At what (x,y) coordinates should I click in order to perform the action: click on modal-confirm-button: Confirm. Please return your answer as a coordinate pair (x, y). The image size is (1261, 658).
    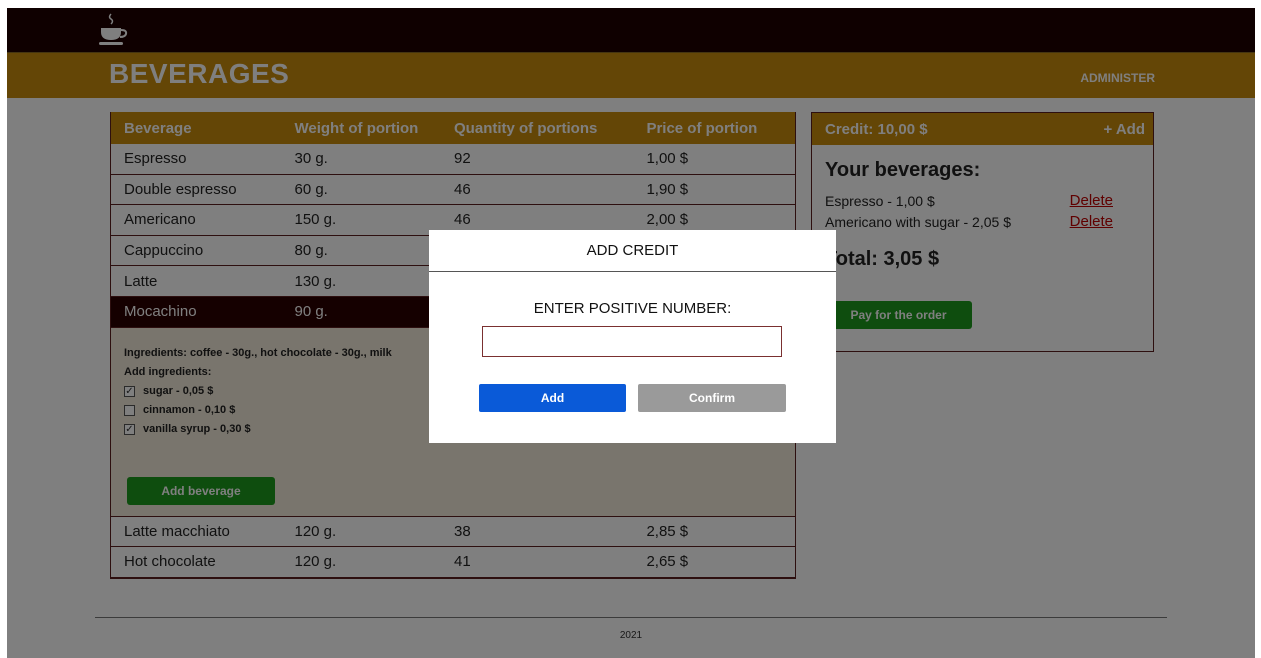
    Looking at the image, I should click on (712, 398).